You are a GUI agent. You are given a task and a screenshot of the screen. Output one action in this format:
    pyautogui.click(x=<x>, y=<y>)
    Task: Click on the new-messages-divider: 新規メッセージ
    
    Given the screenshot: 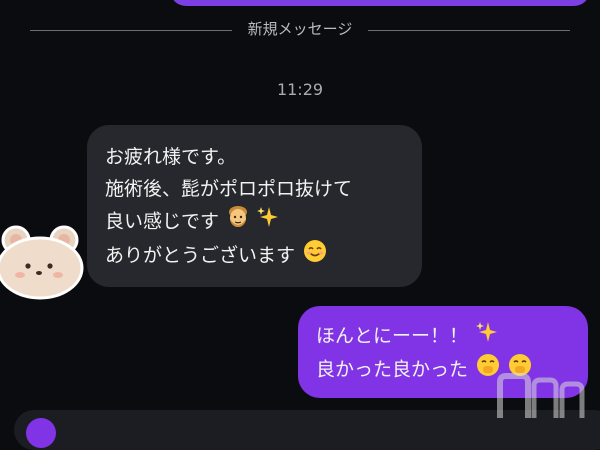 What is the action you would take?
    pyautogui.click(x=300, y=29)
    